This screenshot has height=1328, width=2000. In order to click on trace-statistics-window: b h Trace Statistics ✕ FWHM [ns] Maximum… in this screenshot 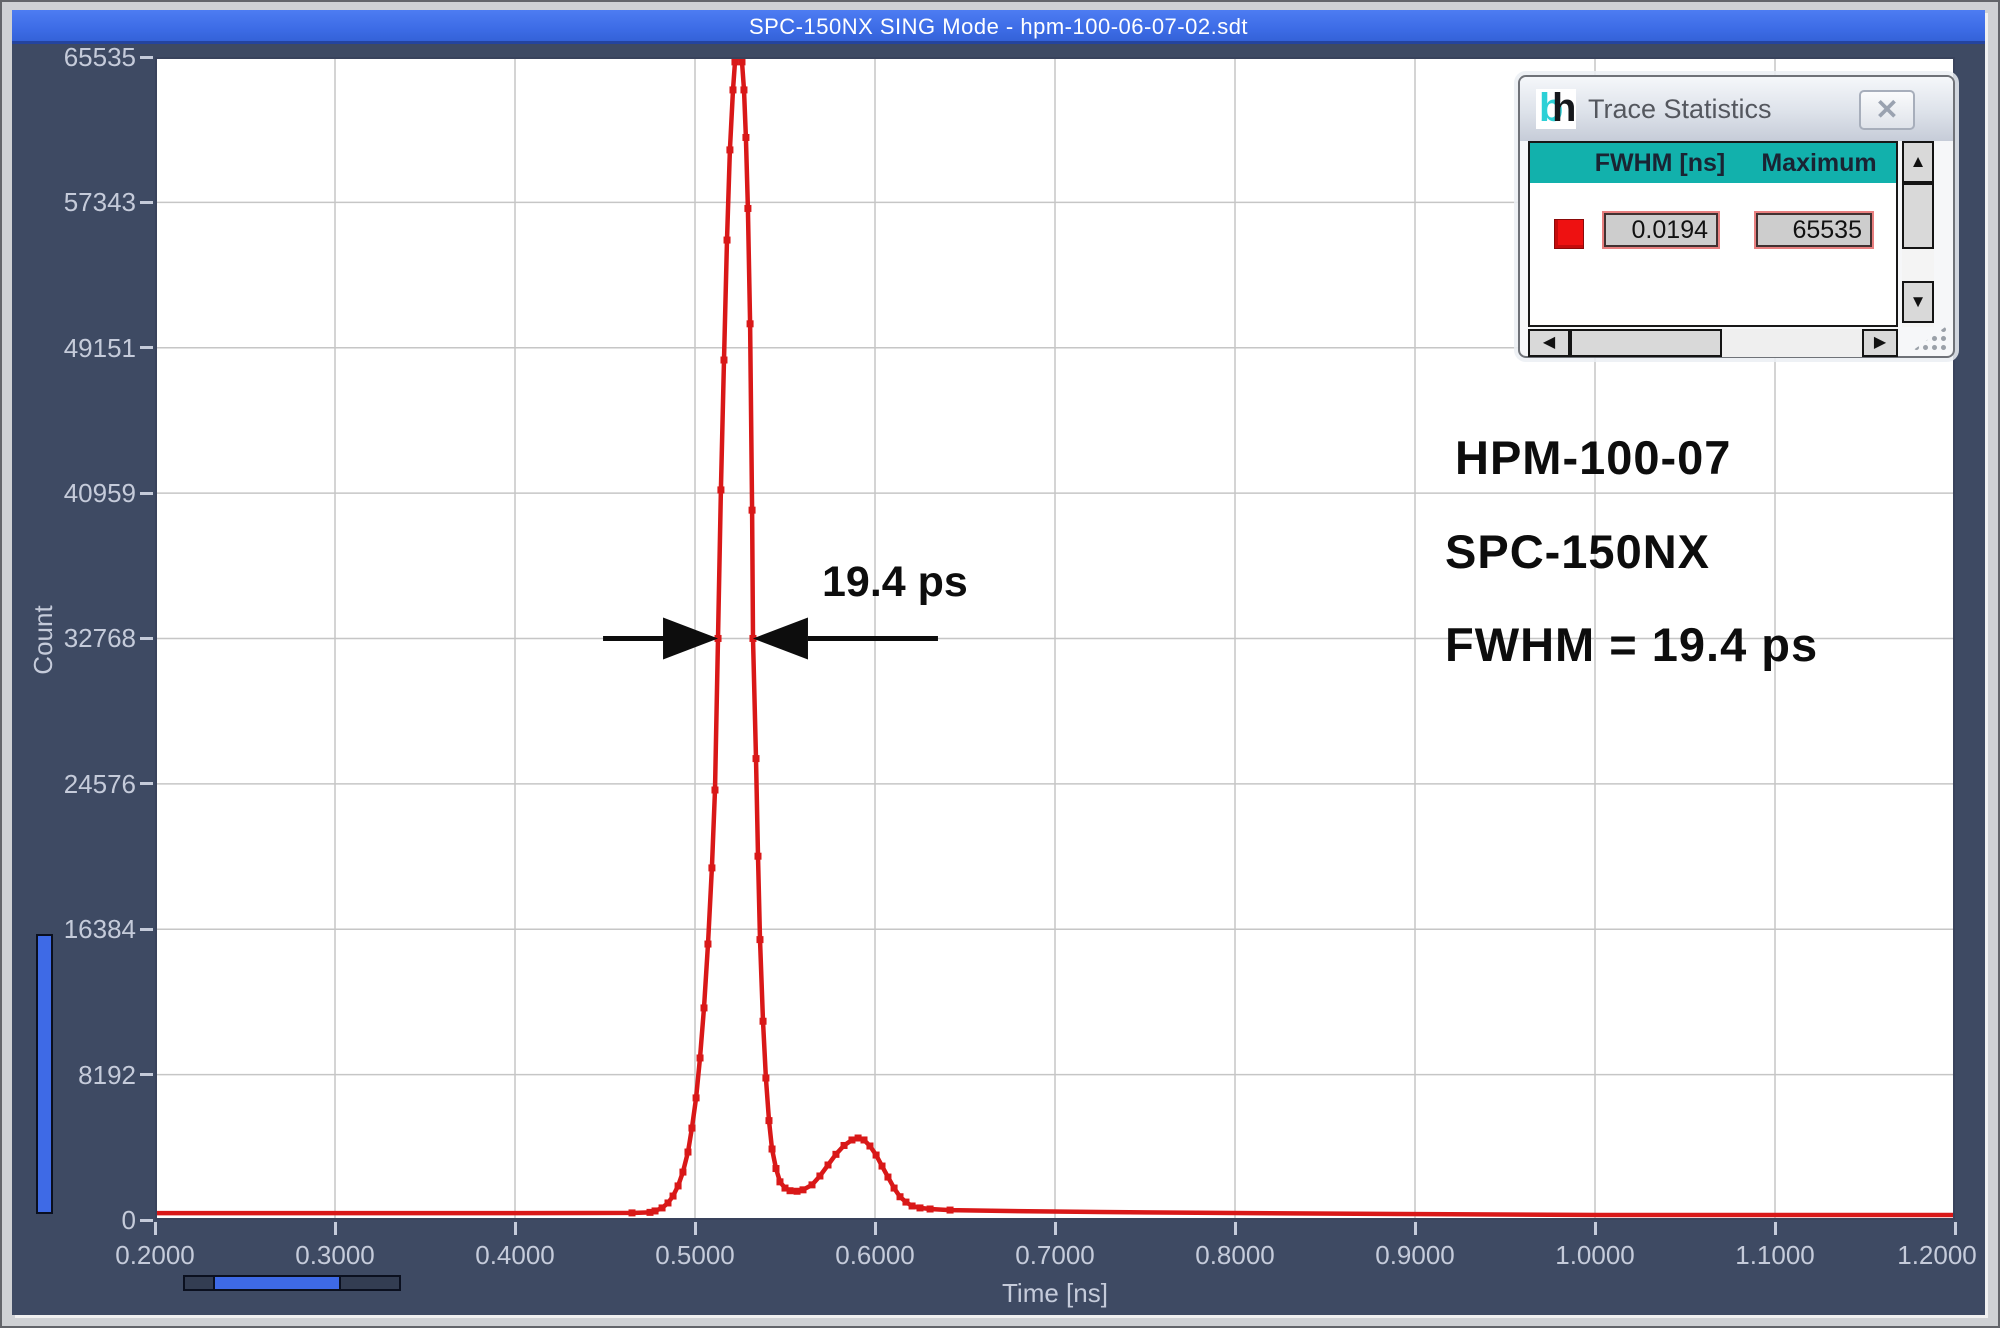, I will do `click(1736, 216)`.